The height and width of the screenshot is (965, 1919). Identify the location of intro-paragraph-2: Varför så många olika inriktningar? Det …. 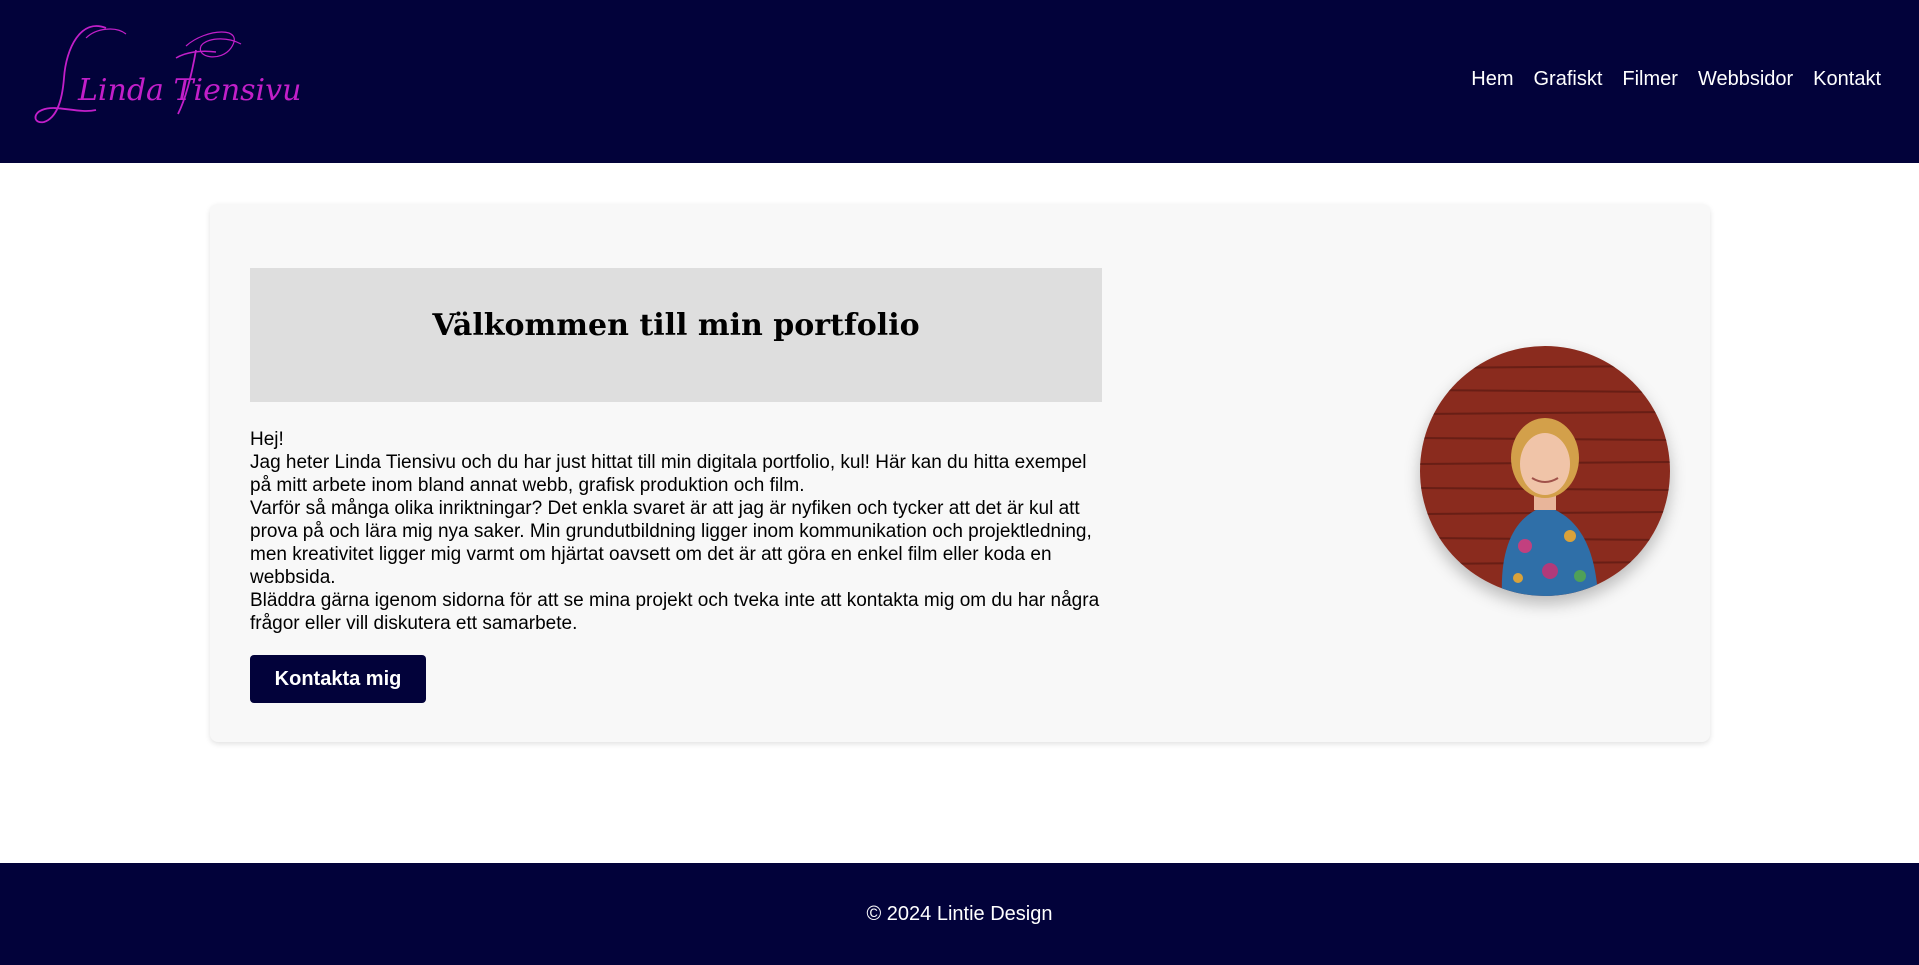
(671, 543).